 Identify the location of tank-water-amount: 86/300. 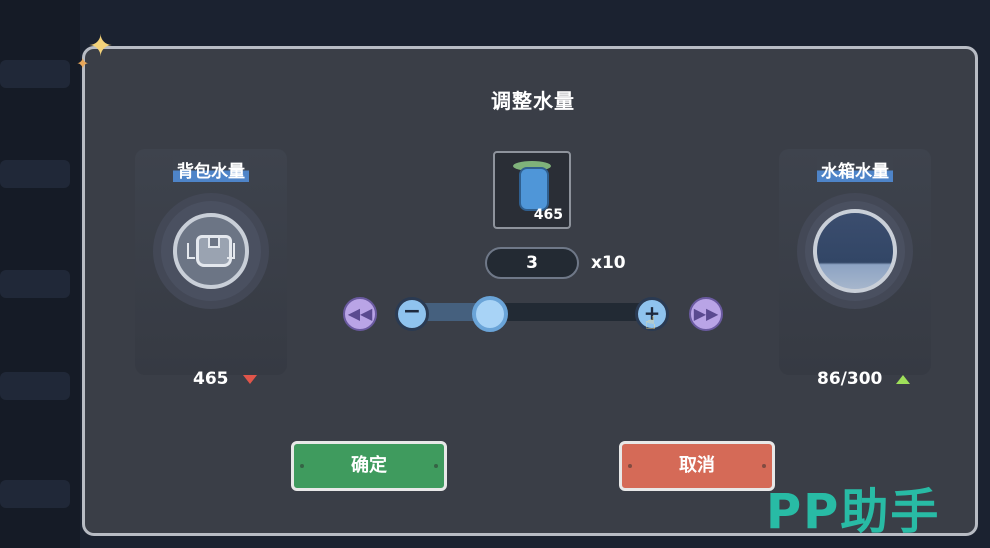
(850, 379).